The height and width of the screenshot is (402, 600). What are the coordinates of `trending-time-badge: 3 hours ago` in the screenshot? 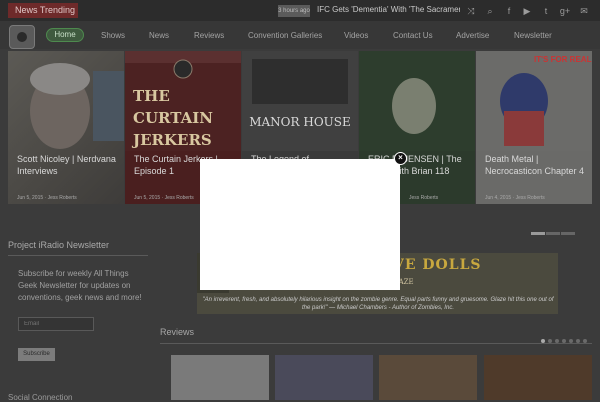 It's located at (294, 11).